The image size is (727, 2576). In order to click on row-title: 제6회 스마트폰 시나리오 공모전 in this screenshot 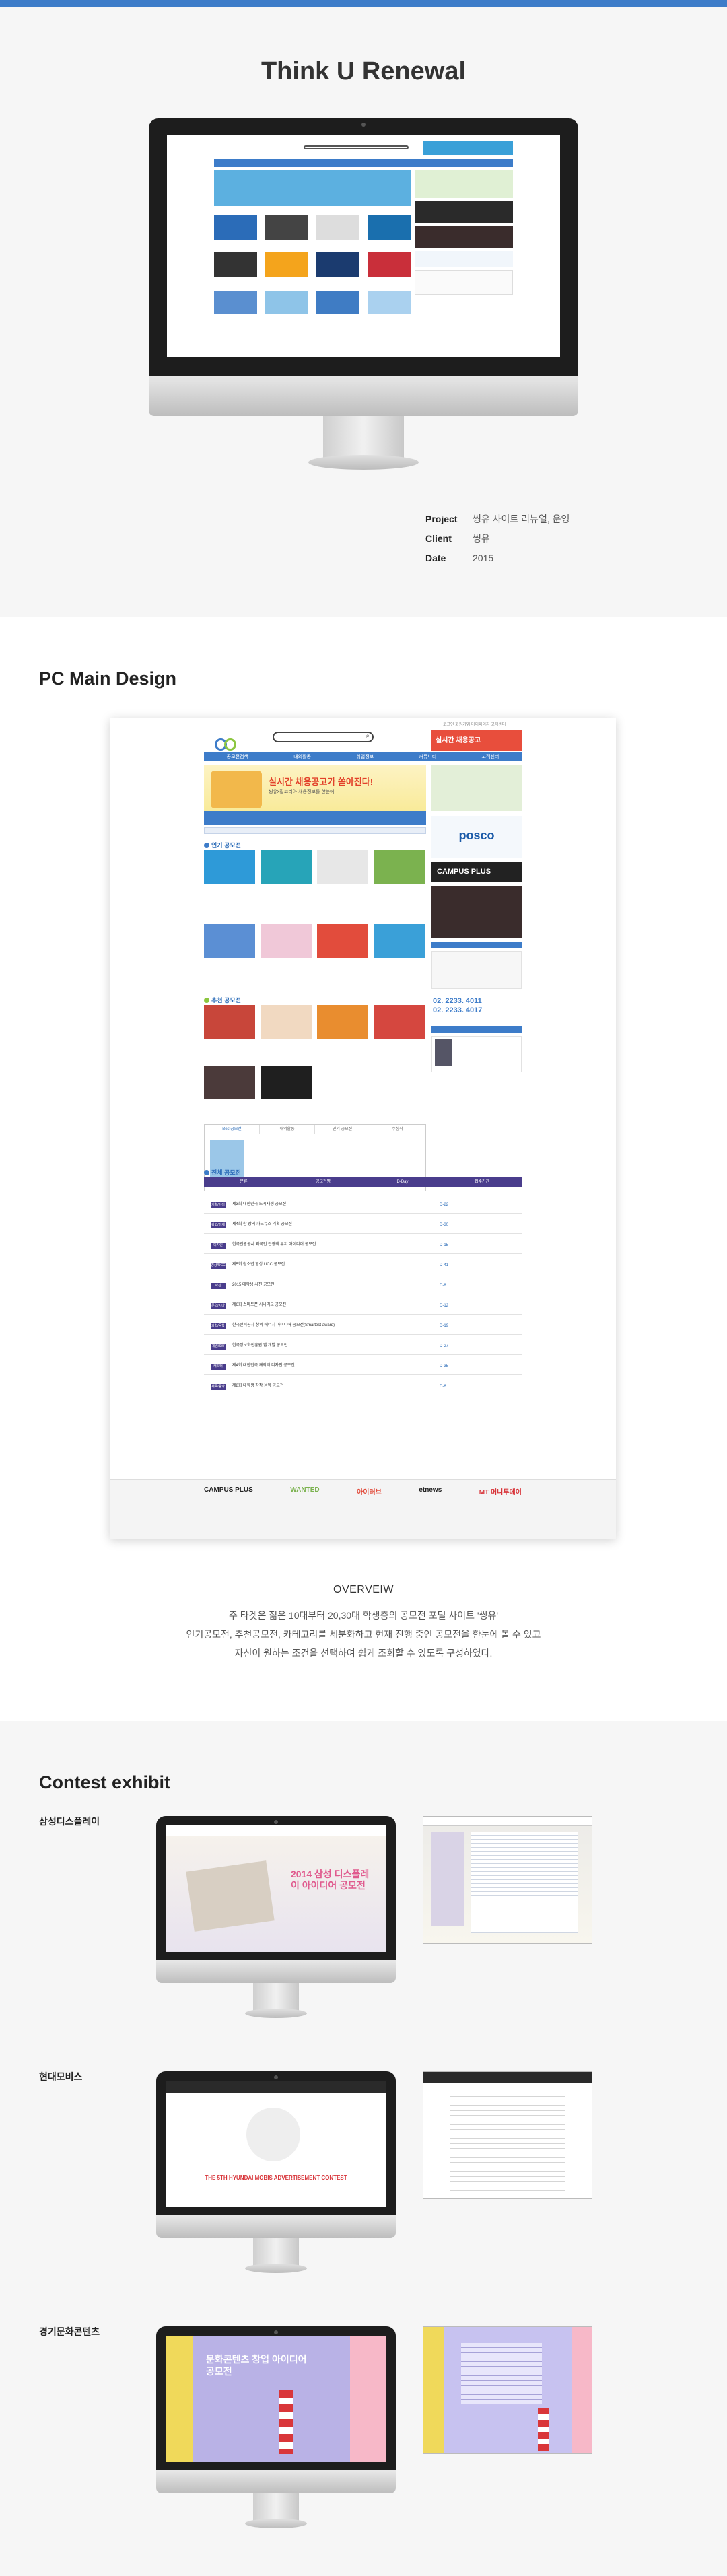, I will do `click(259, 1304)`.